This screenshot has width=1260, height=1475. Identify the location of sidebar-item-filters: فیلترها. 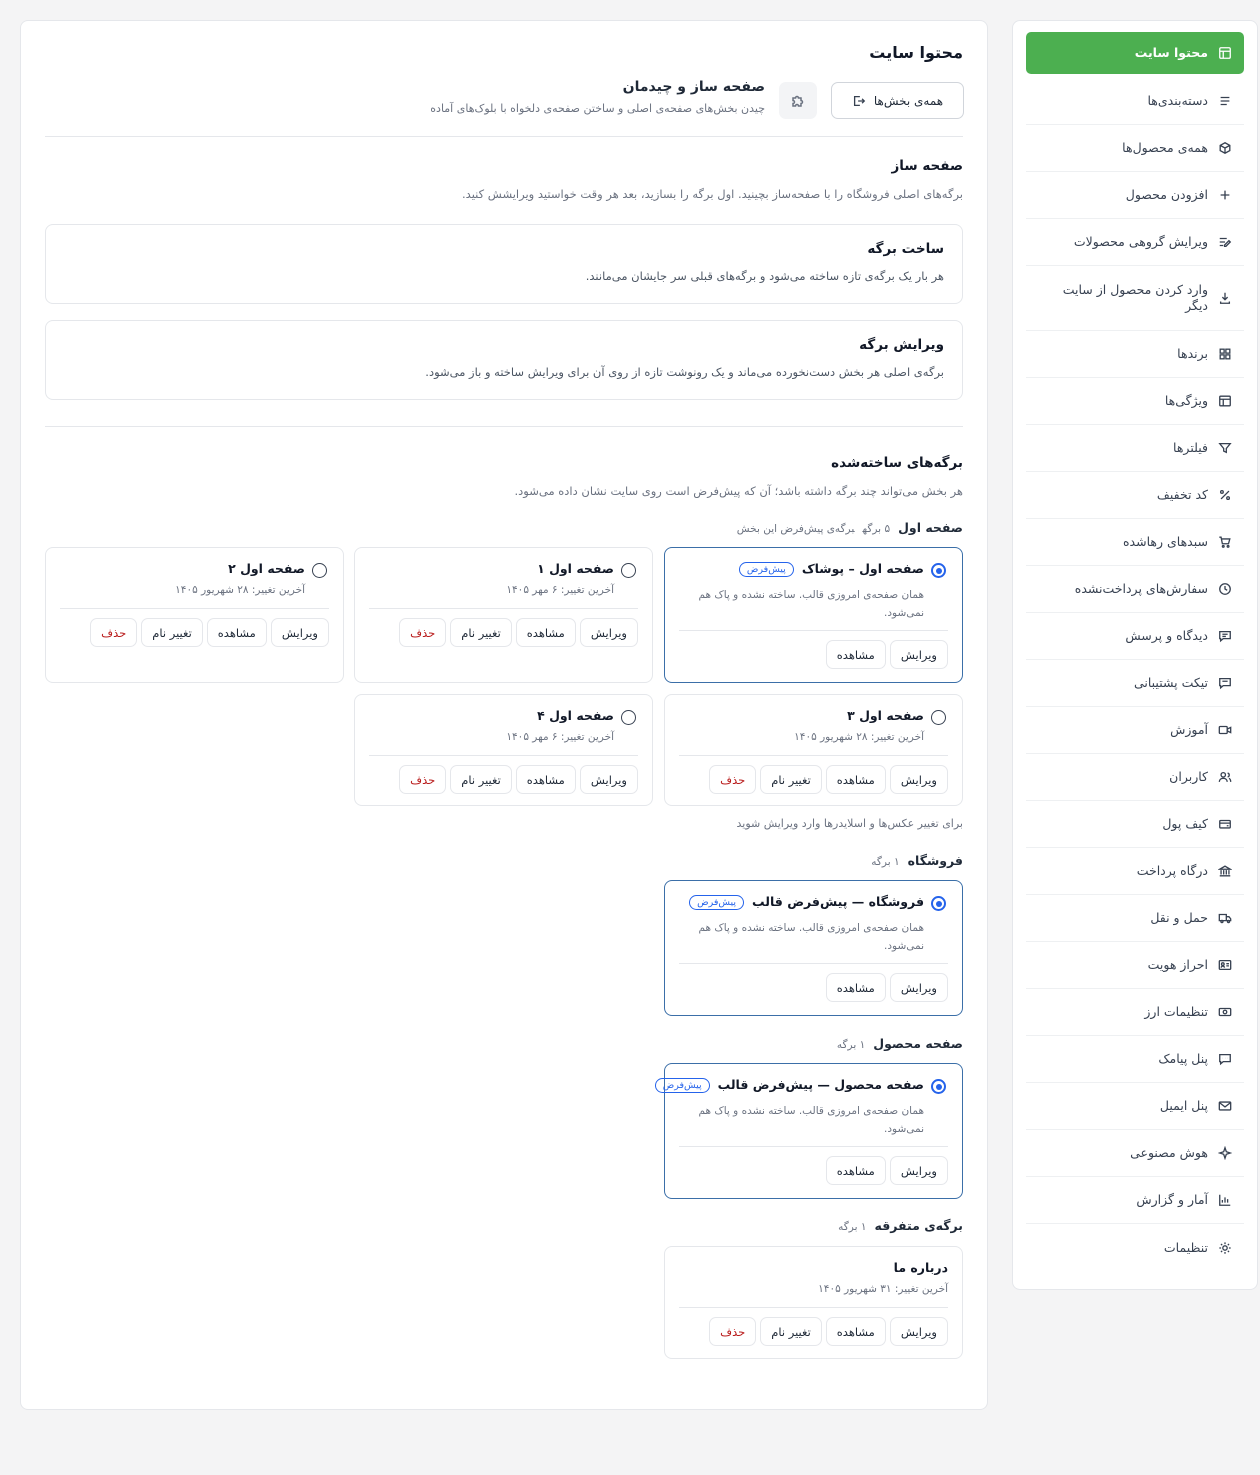
(1135, 448).